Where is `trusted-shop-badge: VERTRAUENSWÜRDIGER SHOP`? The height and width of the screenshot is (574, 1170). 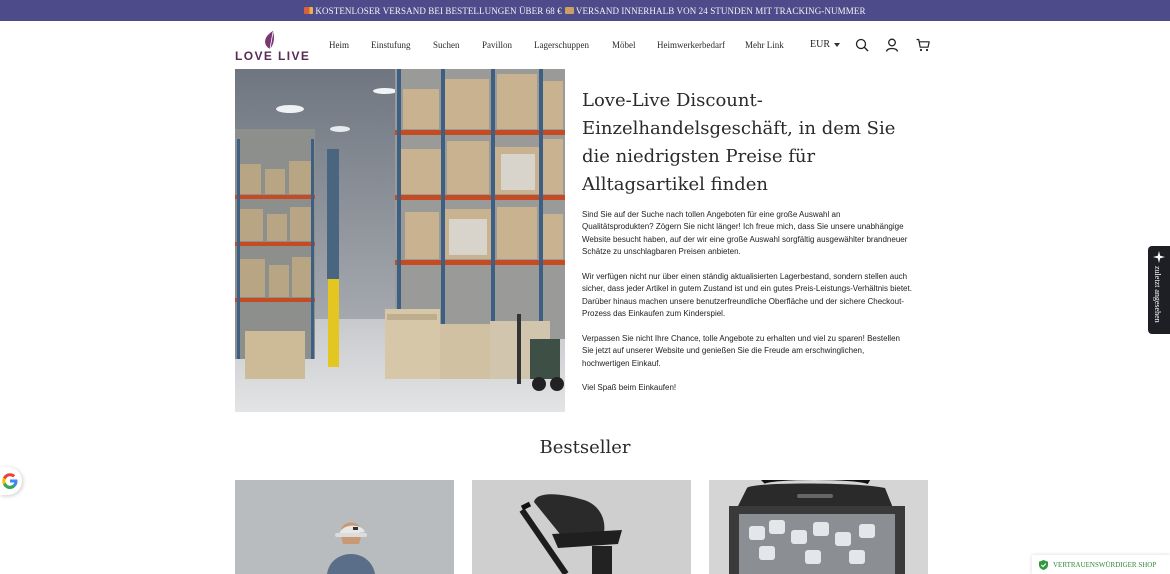
trusted-shop-badge: VERTRAUENSWÜRDIGER SHOP is located at coordinates (1101, 564).